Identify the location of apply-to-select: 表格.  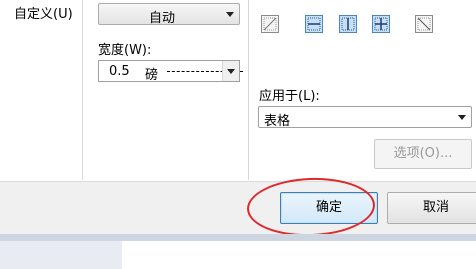
(365, 117).